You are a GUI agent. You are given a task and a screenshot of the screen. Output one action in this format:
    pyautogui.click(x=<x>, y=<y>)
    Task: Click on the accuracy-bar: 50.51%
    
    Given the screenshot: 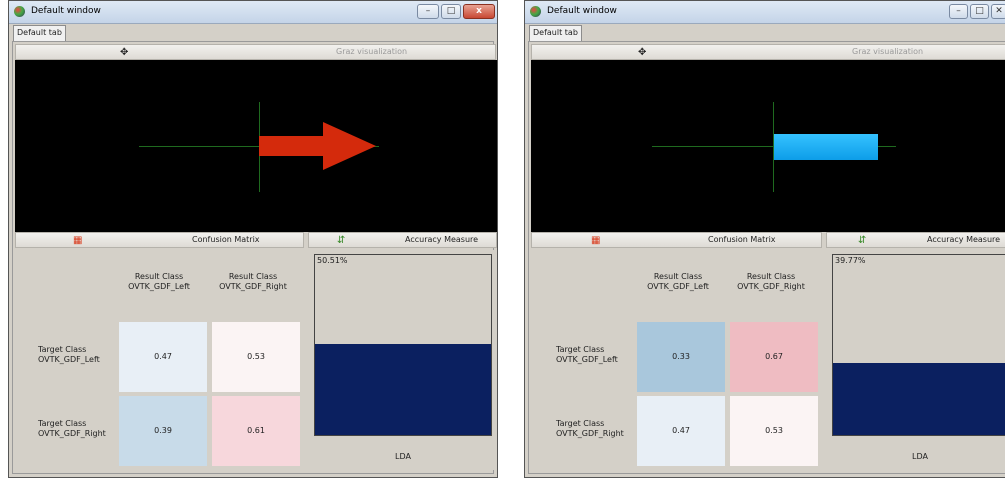 What is the action you would take?
    pyautogui.click(x=403, y=345)
    